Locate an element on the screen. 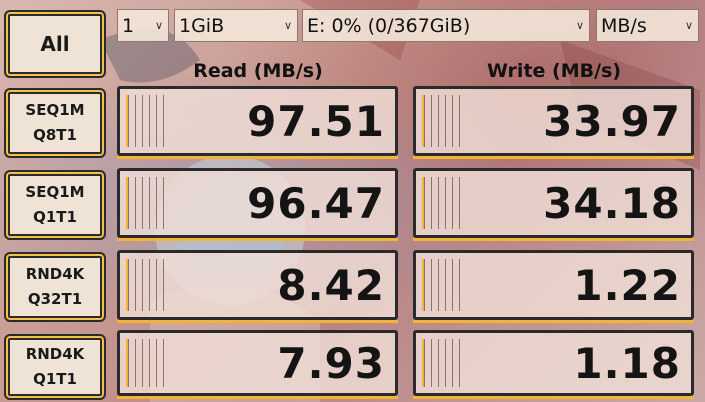 The image size is (705, 402). test-button-rnd4k-q32t1: RND4K Q32T1 is located at coordinates (55, 287).